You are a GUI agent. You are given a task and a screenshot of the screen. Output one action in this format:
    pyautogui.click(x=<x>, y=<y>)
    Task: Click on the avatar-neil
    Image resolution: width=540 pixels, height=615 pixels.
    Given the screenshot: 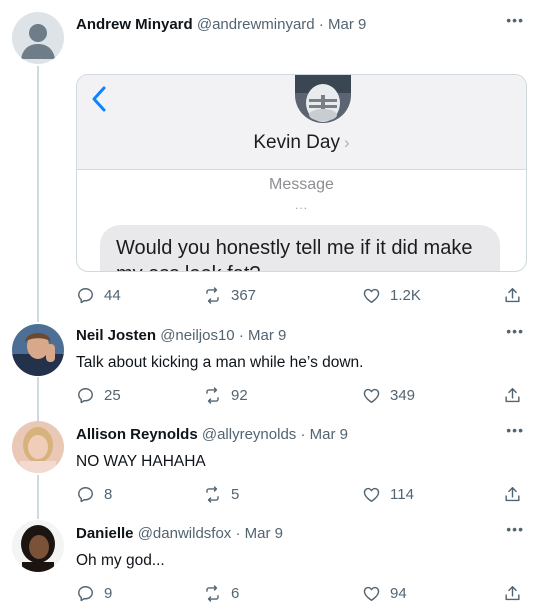 What is the action you would take?
    pyautogui.click(x=38, y=350)
    